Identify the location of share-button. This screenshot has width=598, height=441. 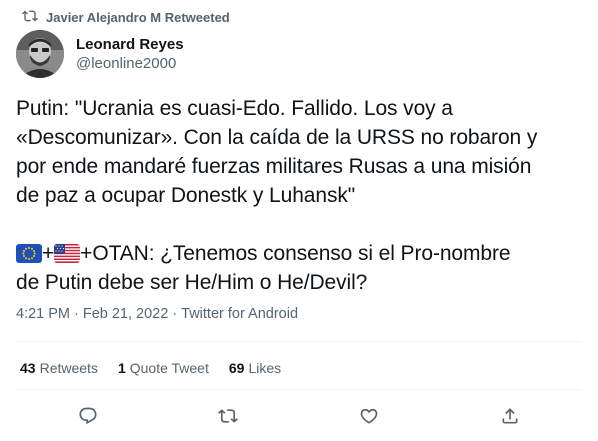
(510, 418).